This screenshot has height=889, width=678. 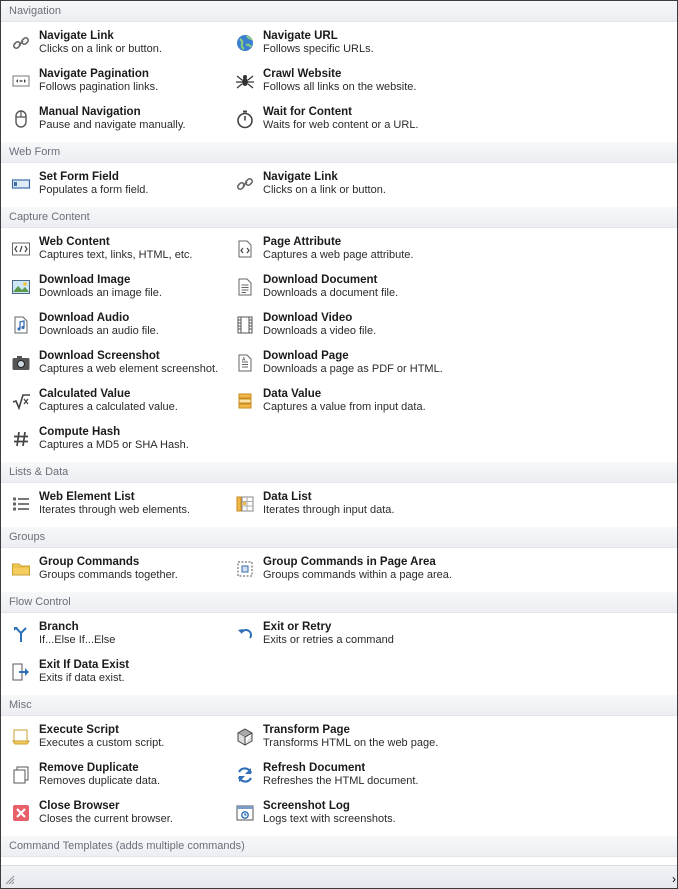 What do you see at coordinates (339, 602) in the screenshot?
I see `section-header: Flow Control` at bounding box center [339, 602].